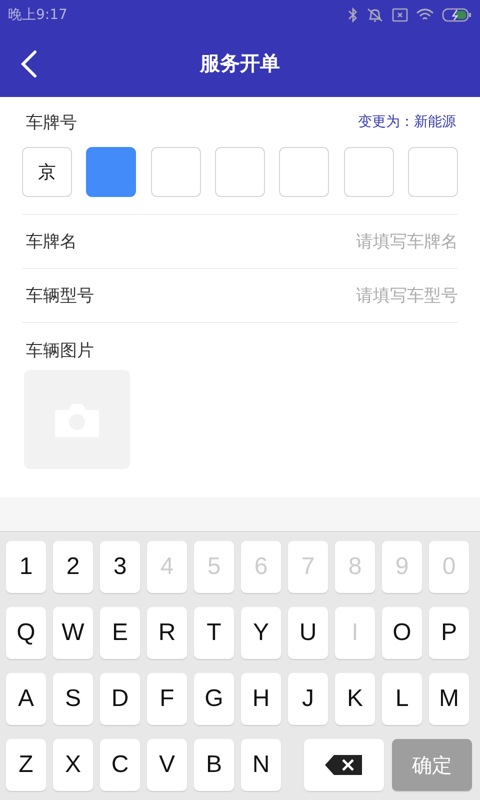 The image size is (480, 800). Describe the element at coordinates (214, 699) in the screenshot. I see `keyboard-key: G` at that location.